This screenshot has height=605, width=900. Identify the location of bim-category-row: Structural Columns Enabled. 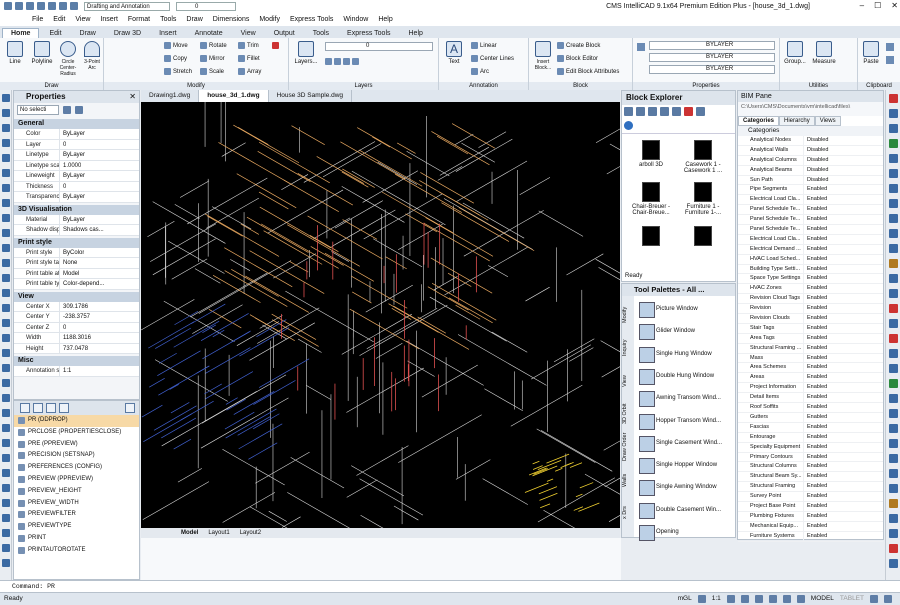
(810, 467).